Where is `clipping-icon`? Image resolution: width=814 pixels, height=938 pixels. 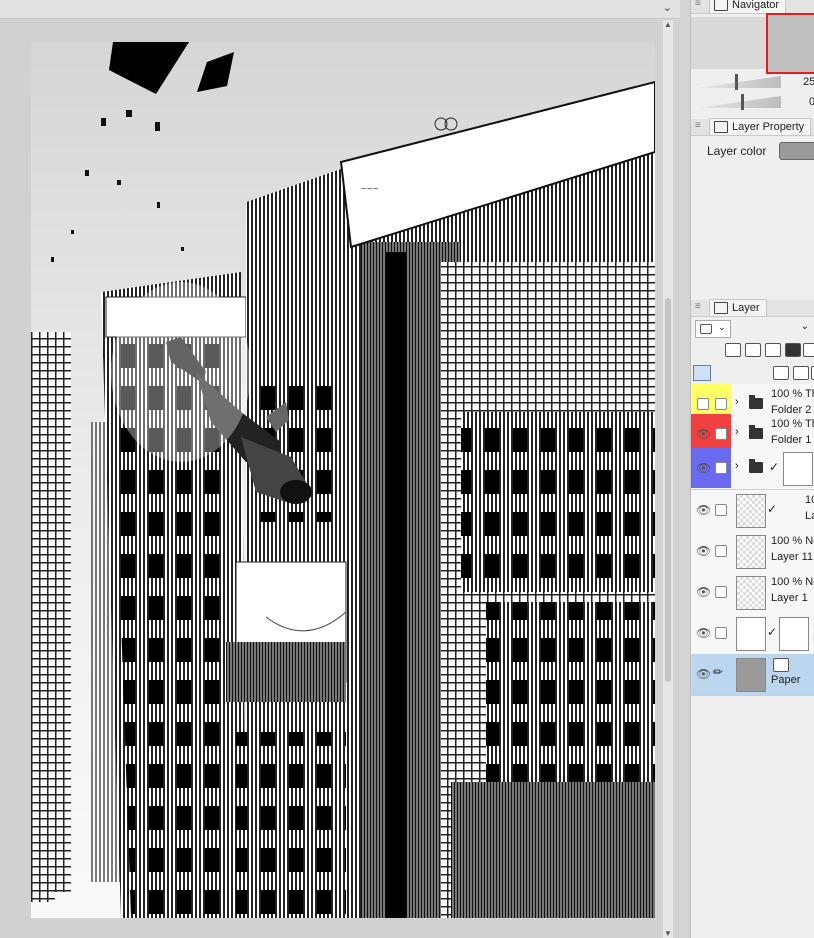
clipping-icon is located at coordinates (733, 350).